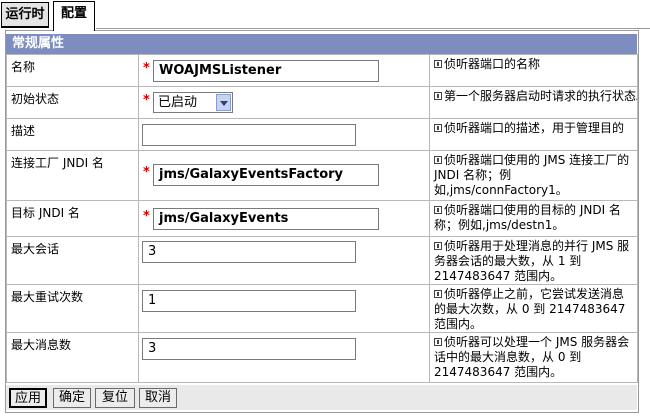 This screenshot has width=650, height=416. Describe the element at coordinates (72, 70) in the screenshot. I see `row-label: 名称` at that location.